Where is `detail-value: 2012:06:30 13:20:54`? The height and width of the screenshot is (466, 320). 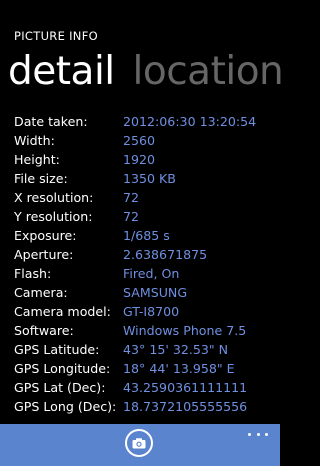 detail-value: 2012:06:30 13:20:54 is located at coordinates (190, 121).